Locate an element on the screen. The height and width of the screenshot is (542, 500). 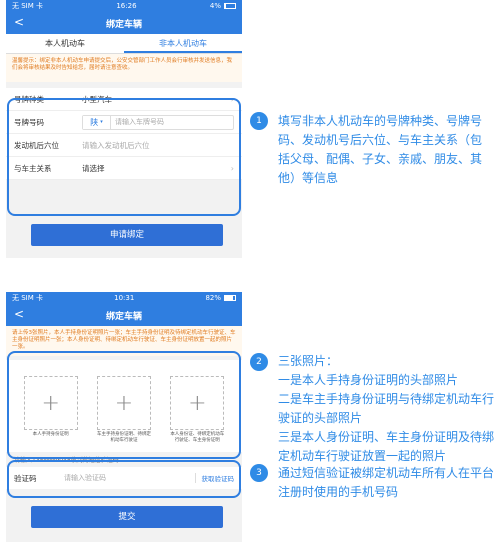
battery-percent: 4% is located at coordinates (215, 6).